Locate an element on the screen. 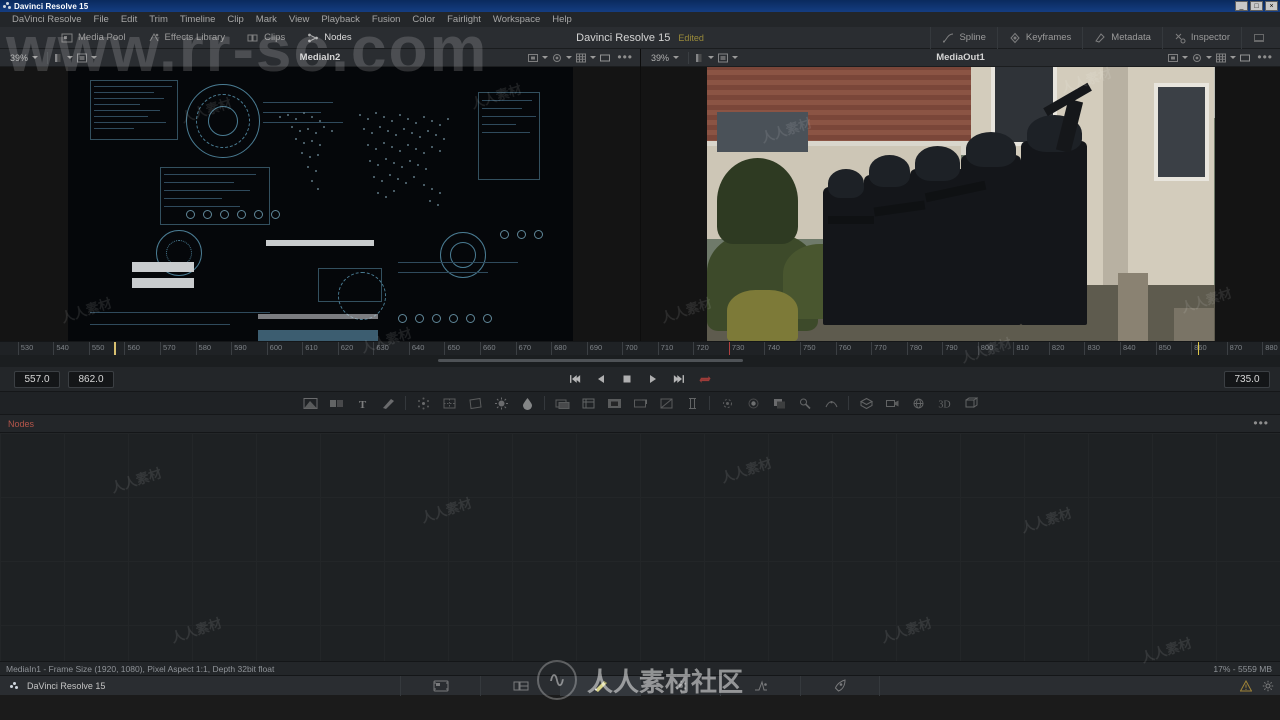  keyframes-button: Keyframes is located at coordinates (1039, 37).